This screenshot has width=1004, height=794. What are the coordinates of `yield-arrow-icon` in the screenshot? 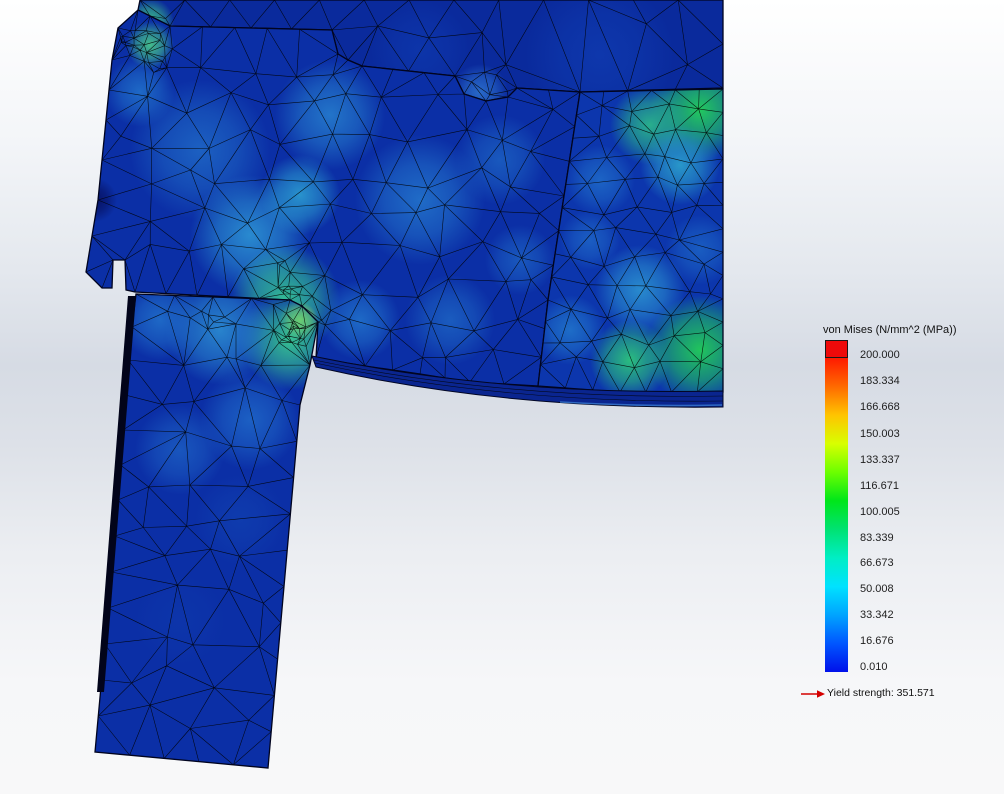 It's located at (813, 694).